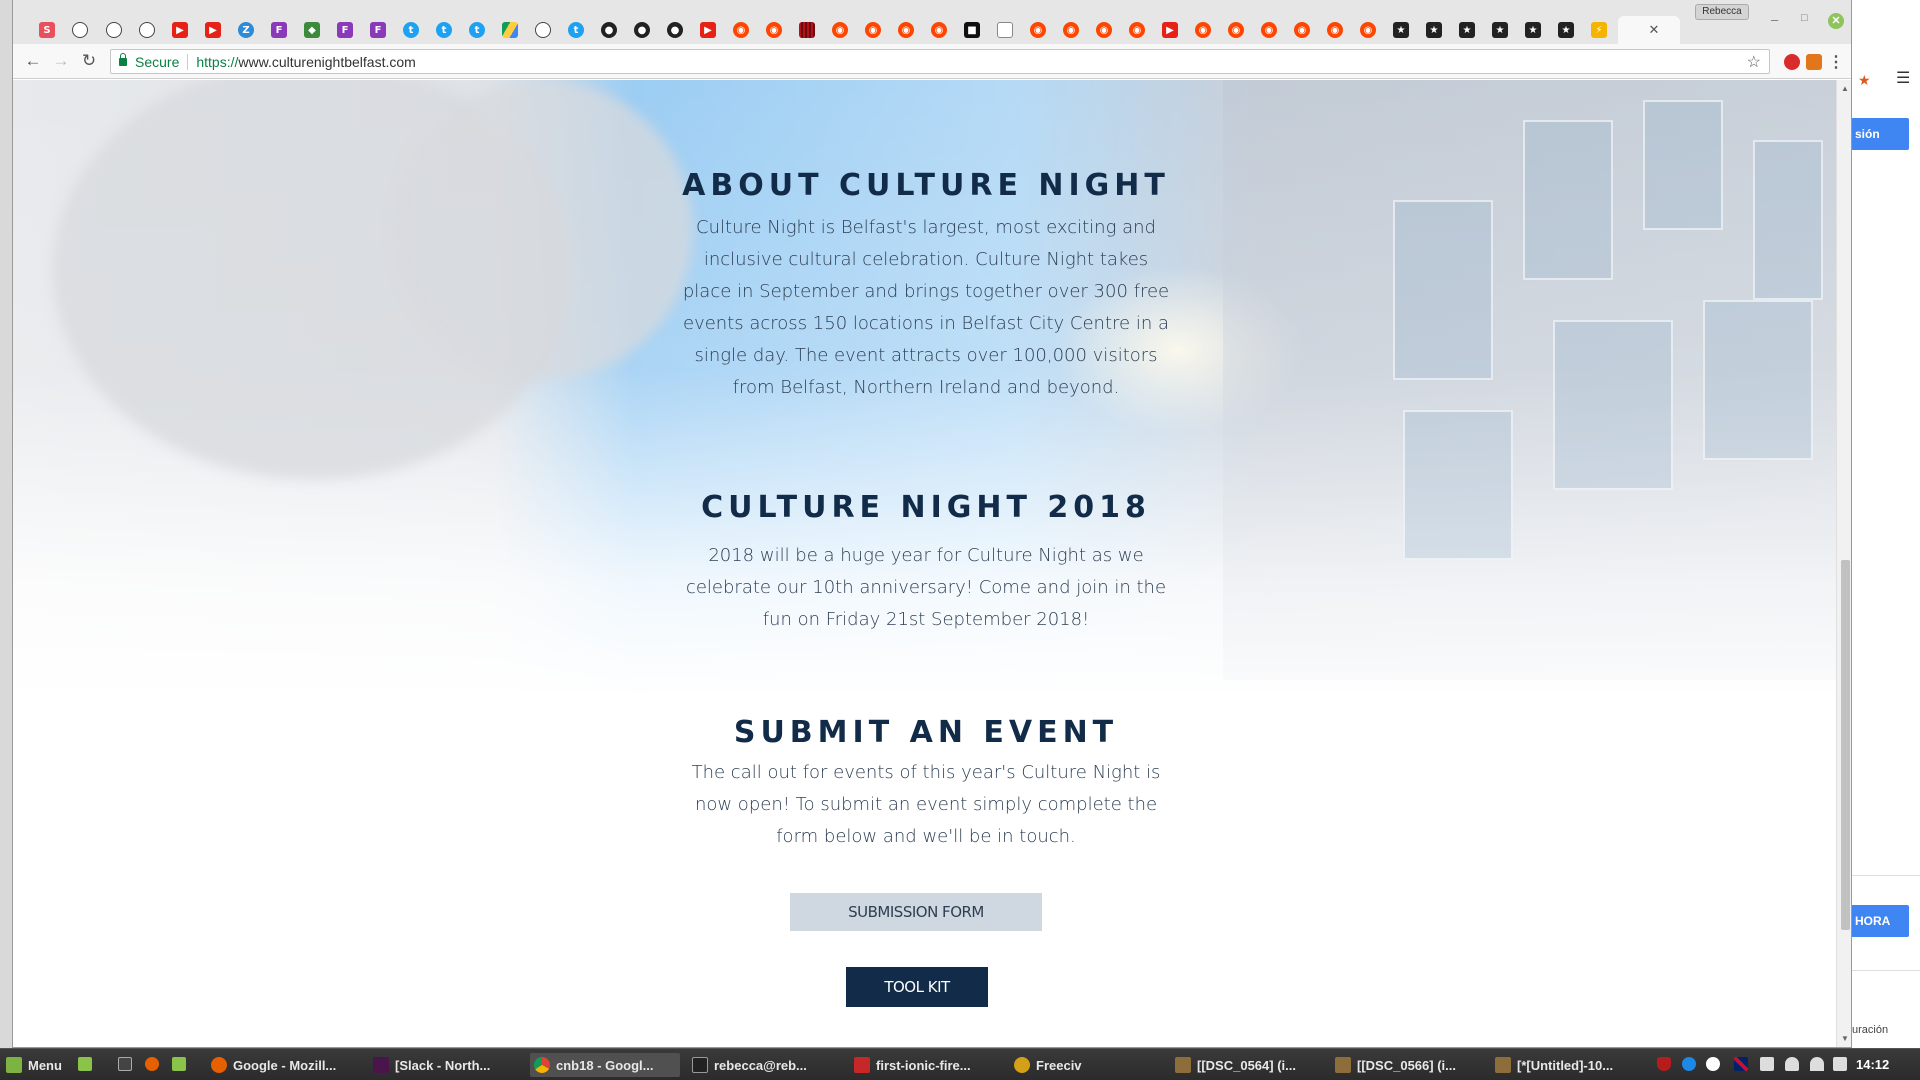 The height and width of the screenshot is (1080, 1920). I want to click on tab-pinned-28: ◉, so click(939, 30).